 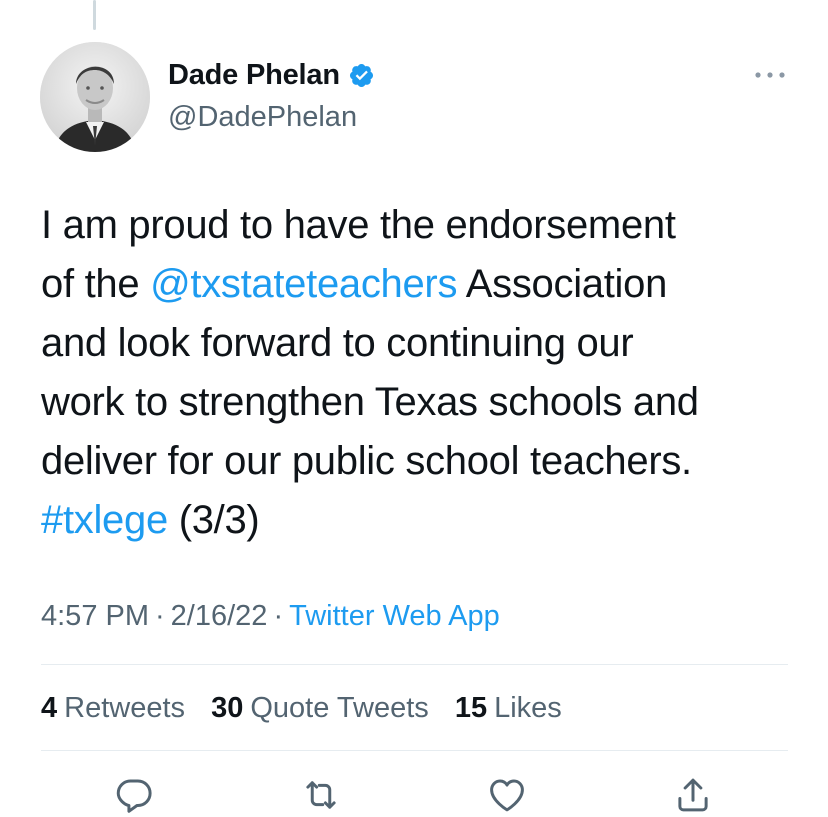 I want to click on mention-link: @txstateteachers, so click(x=303, y=284).